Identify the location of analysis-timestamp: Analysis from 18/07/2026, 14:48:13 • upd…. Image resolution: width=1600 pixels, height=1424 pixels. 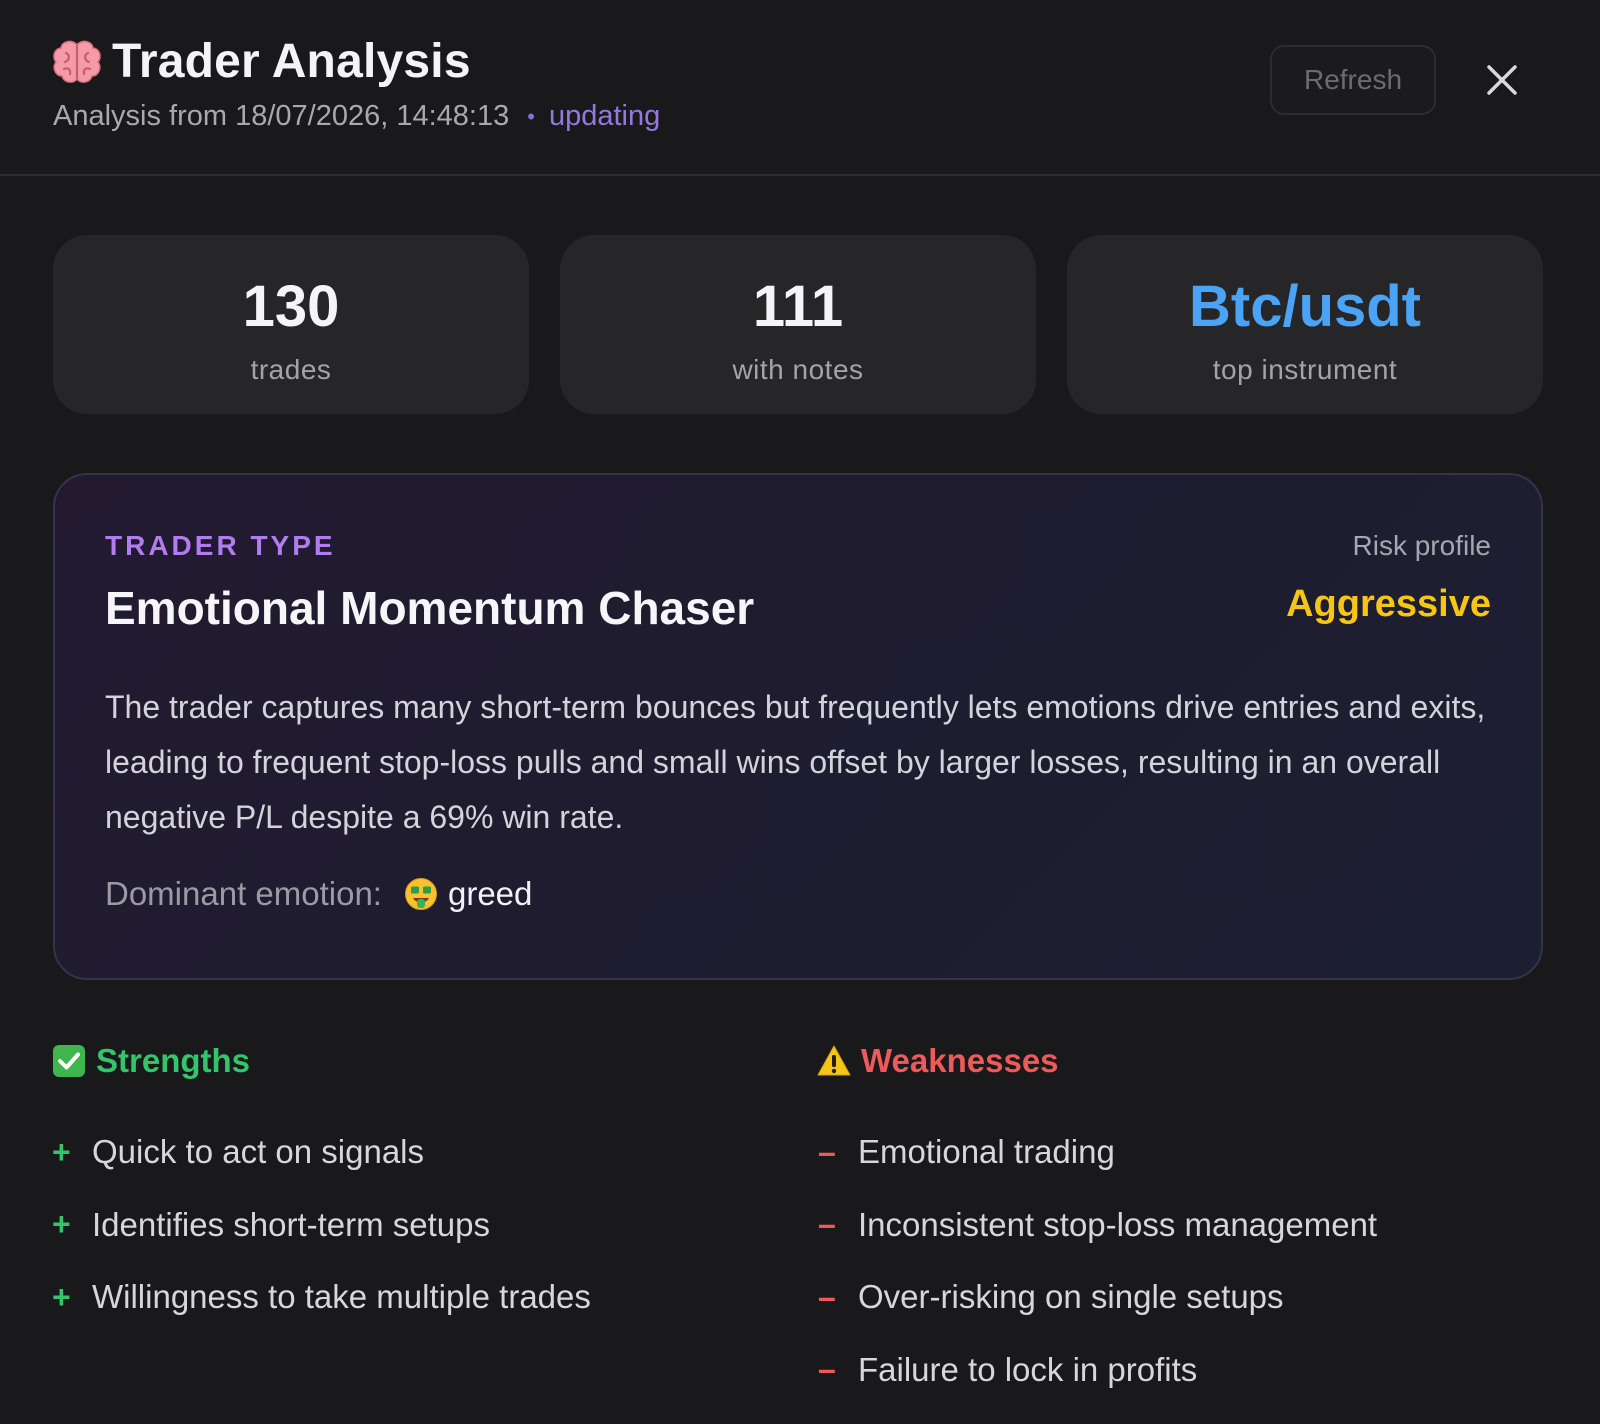
(356, 116).